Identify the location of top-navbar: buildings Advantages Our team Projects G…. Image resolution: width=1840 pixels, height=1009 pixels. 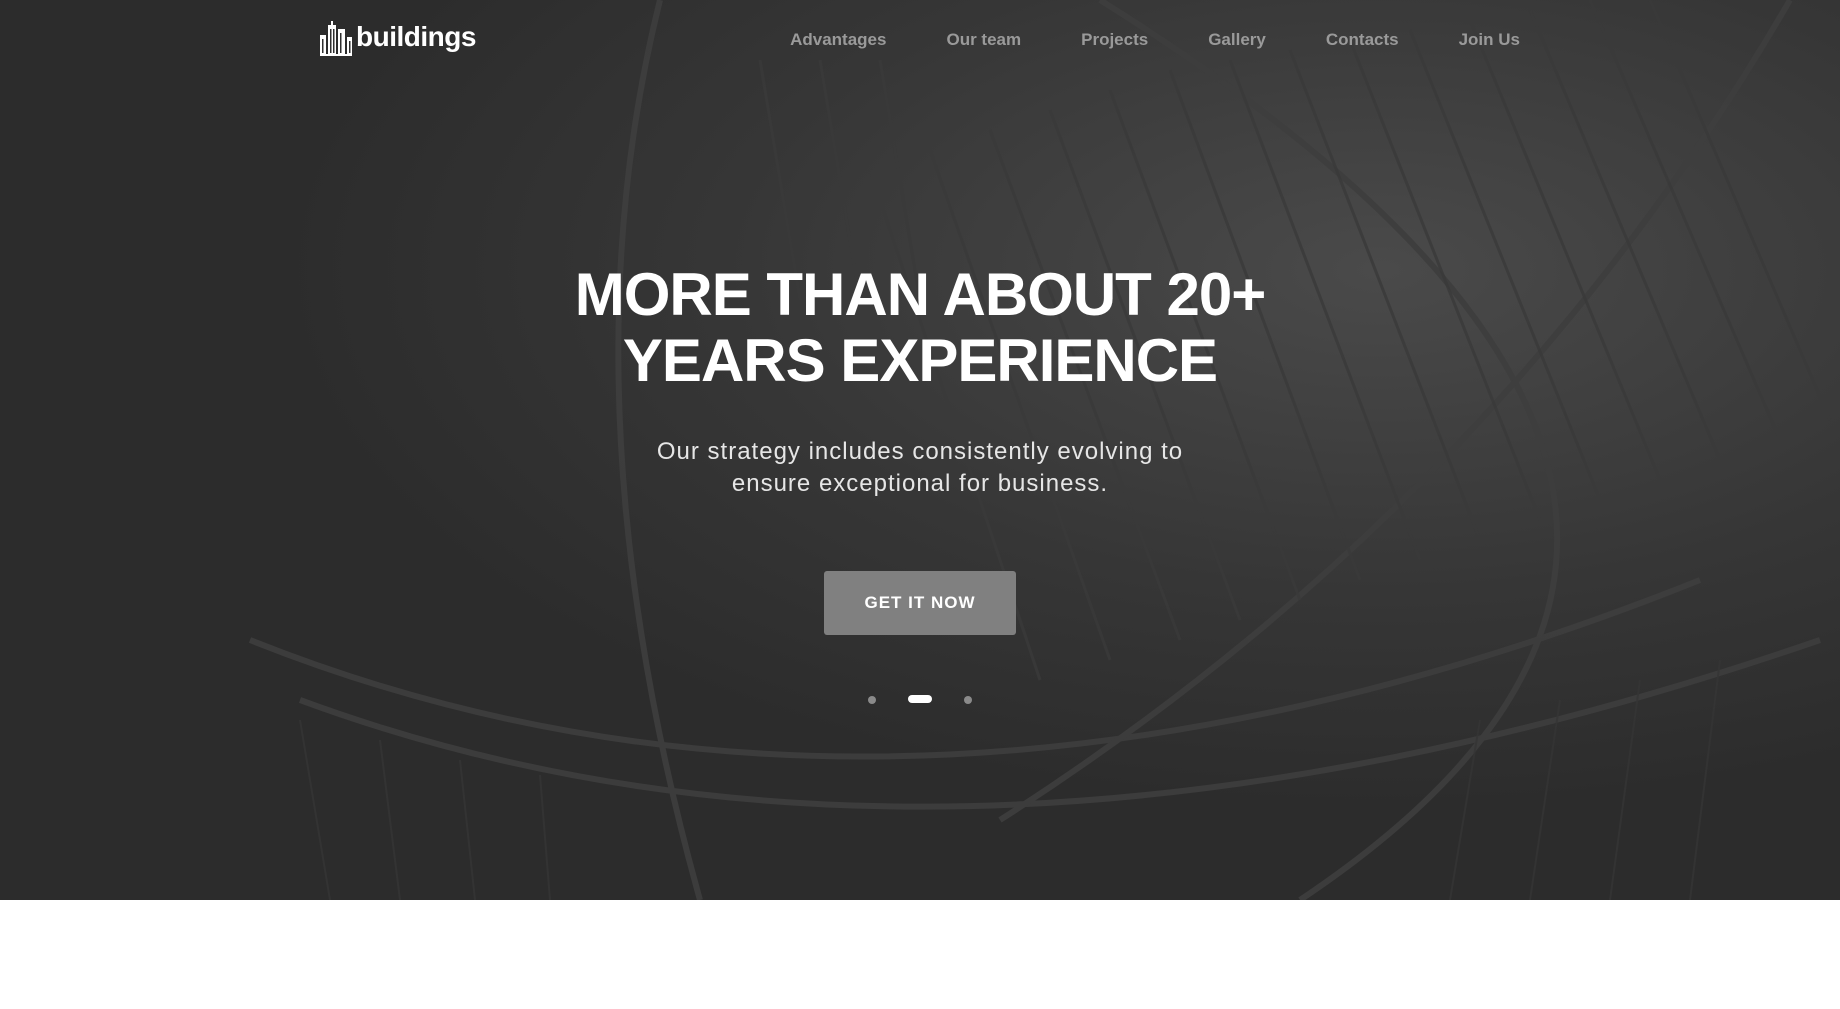
(920, 40).